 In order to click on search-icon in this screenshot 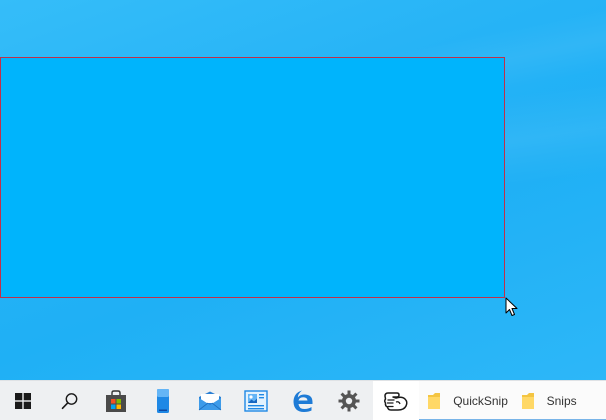, I will do `click(70, 401)`.